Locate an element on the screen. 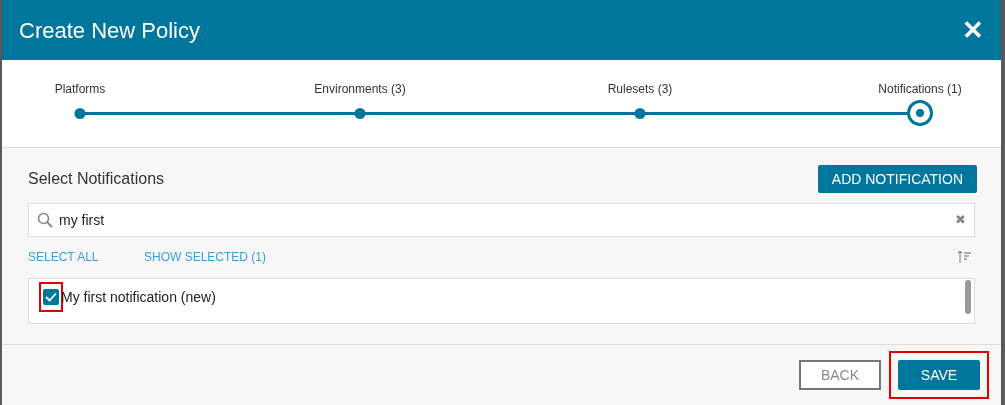 The width and height of the screenshot is (1005, 405). step-label: Environments (3) is located at coordinates (360, 89).